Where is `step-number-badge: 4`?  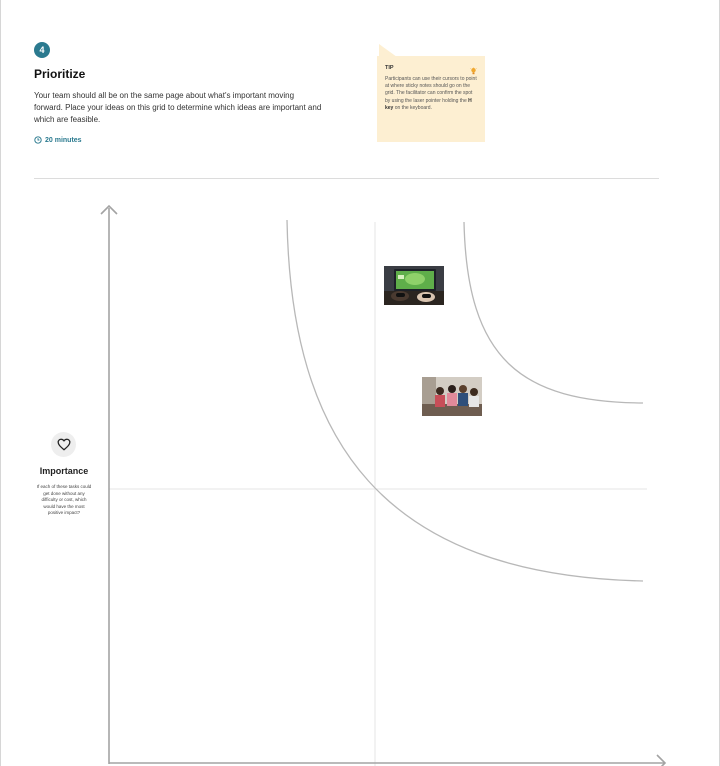
step-number-badge: 4 is located at coordinates (42, 50).